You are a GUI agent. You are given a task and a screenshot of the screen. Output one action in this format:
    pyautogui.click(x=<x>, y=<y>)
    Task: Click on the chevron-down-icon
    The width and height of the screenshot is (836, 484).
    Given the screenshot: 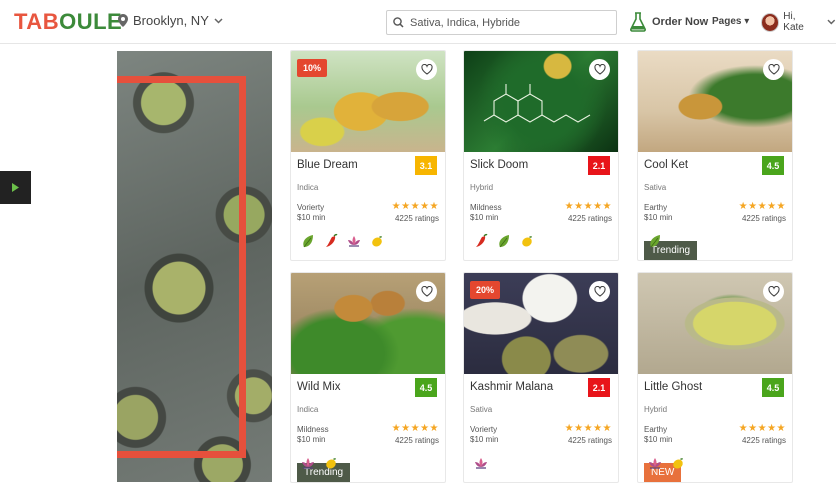 What is the action you would take?
    pyautogui.click(x=831, y=22)
    